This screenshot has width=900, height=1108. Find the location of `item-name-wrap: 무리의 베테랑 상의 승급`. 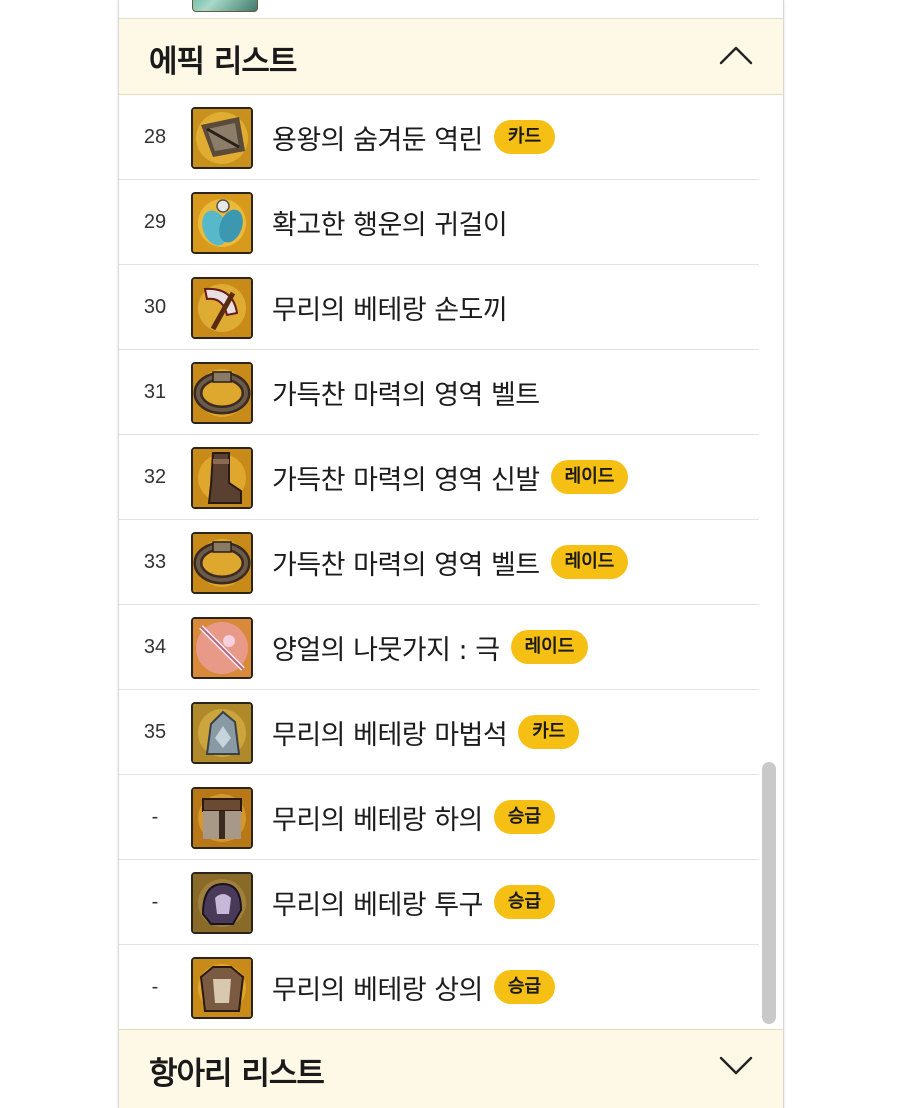

item-name-wrap: 무리의 베테랑 상의 승급 is located at coordinates (414, 987).